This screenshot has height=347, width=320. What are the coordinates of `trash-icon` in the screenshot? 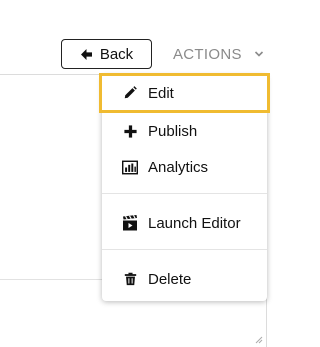 It's located at (130, 279).